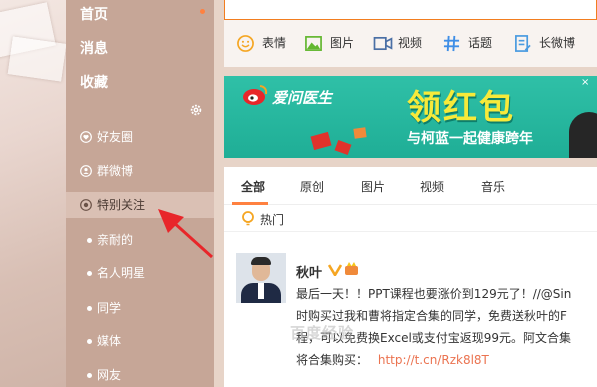 This screenshot has width=597, height=387. I want to click on hot-label: 热门, so click(272, 220).